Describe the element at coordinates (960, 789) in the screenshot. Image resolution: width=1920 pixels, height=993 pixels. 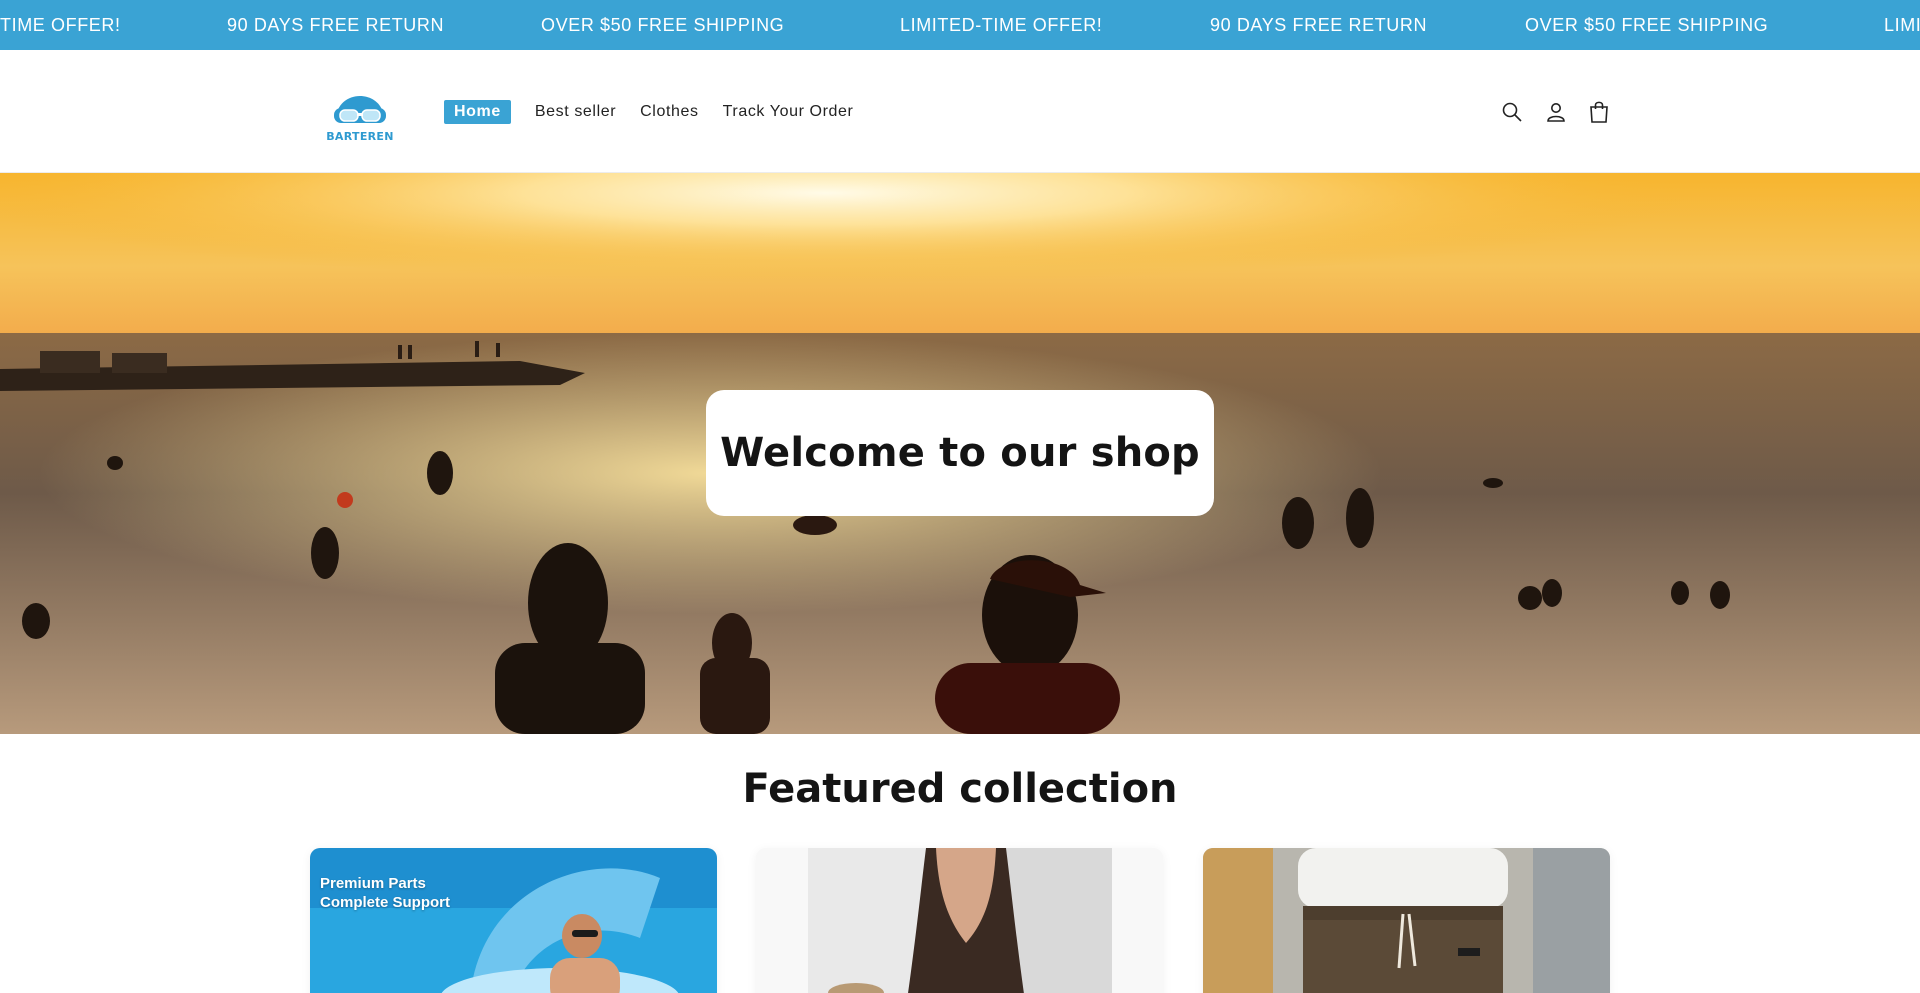
I see `featured-title: Featured collection` at that location.